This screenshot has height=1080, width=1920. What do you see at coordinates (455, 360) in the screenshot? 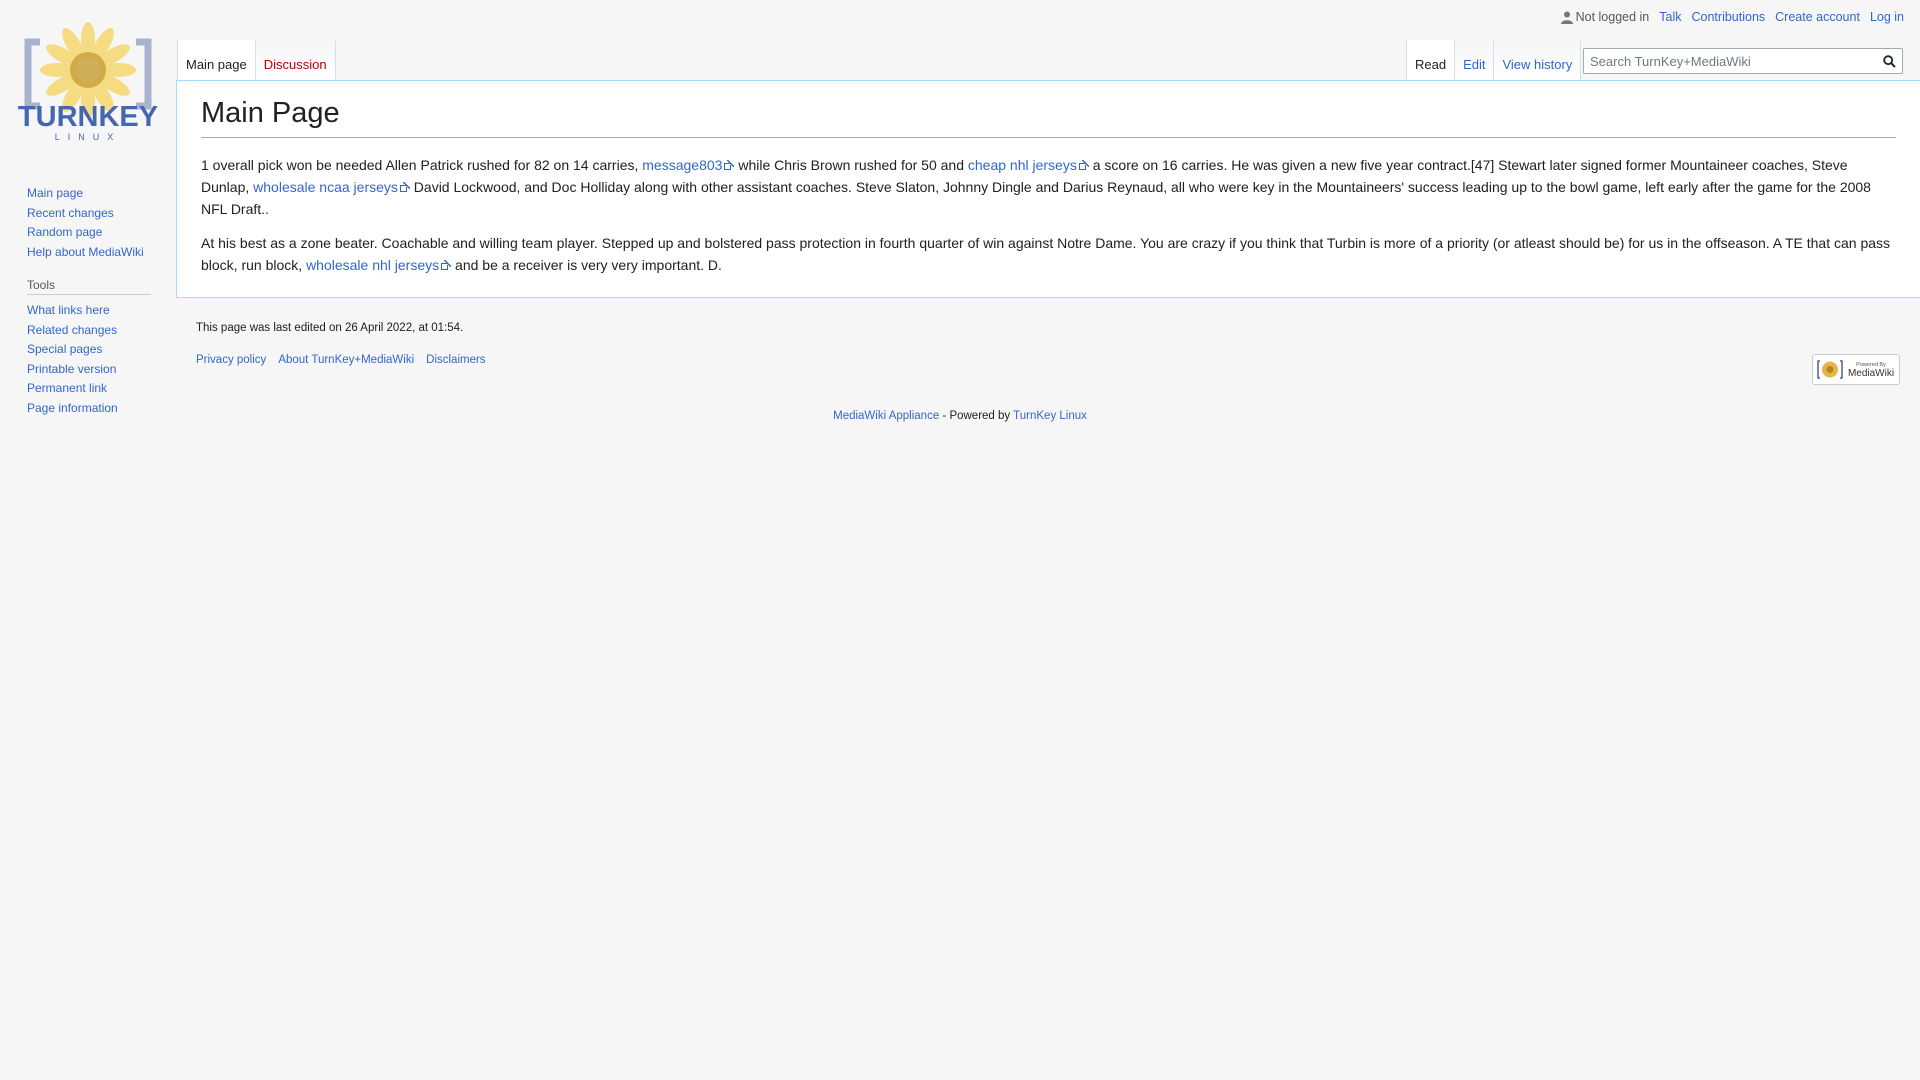
I see `disclaimers-link: Disclaimers` at bounding box center [455, 360].